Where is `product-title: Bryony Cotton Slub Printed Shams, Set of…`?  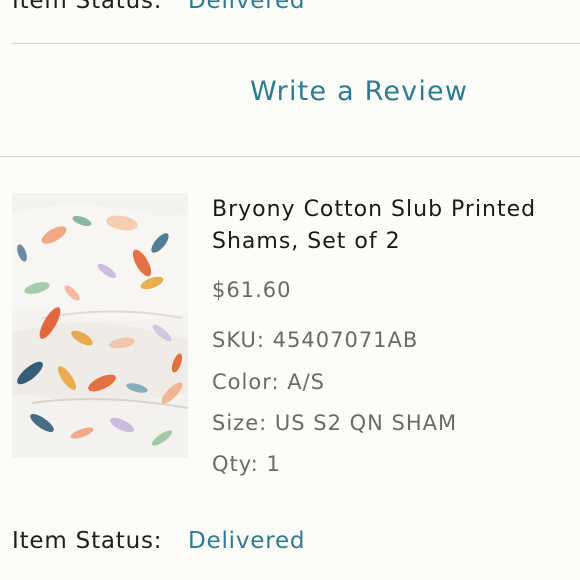 product-title: Bryony Cotton Slub Printed Shams, Set of… is located at coordinates (392, 226).